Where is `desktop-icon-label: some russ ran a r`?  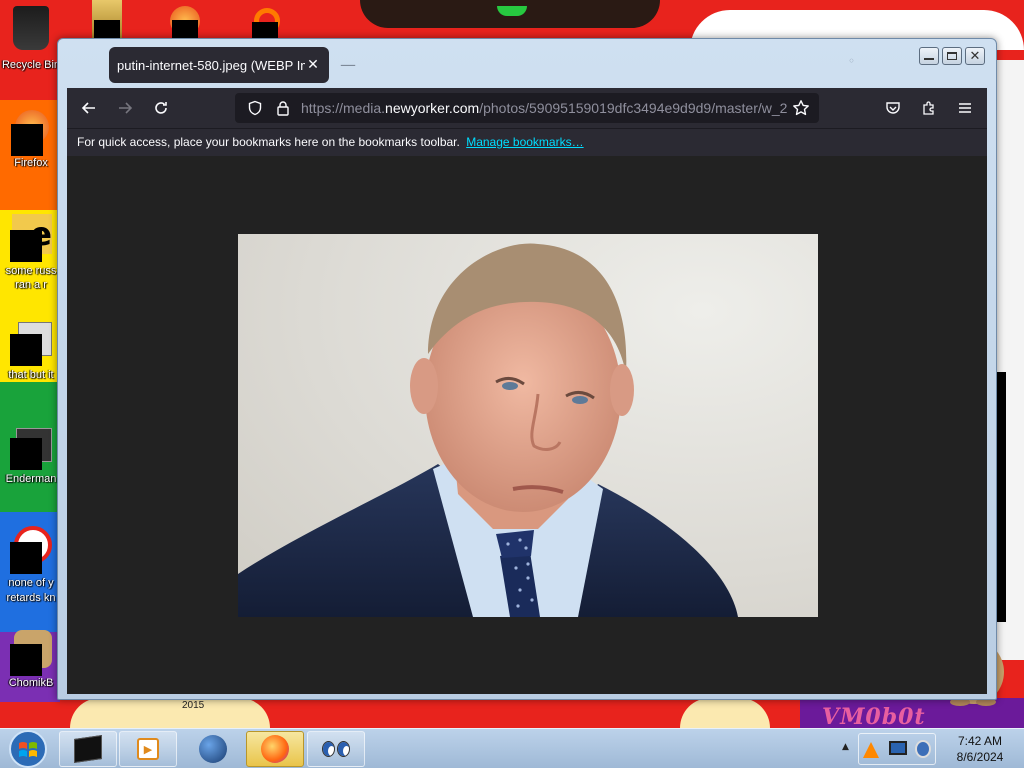 desktop-icon-label: some russ ran a r is located at coordinates (31, 278).